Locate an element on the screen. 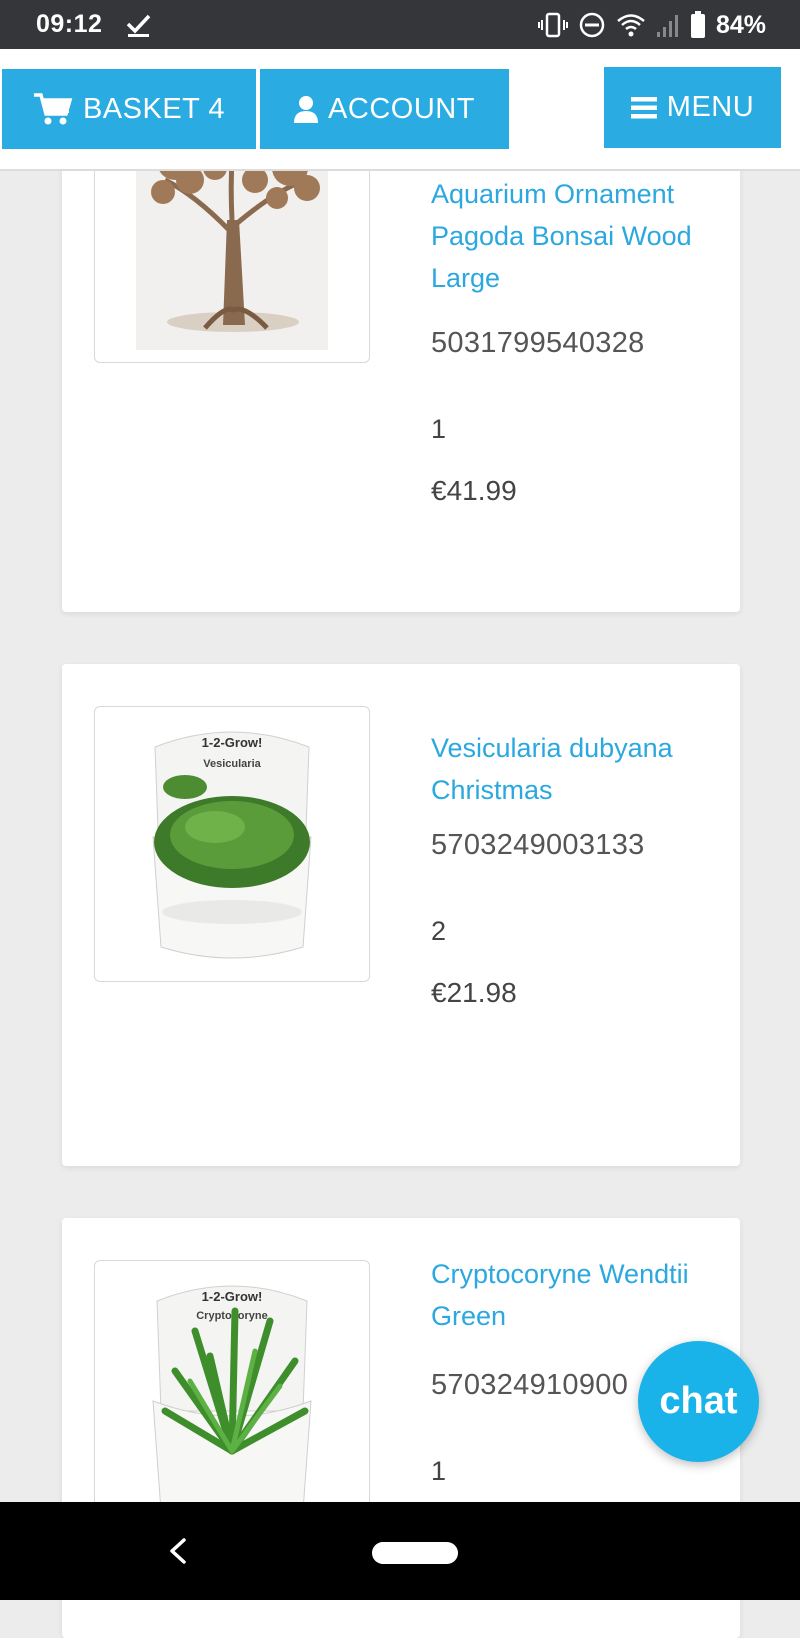 The height and width of the screenshot is (1638, 800). dnd-icon is located at coordinates (592, 25).